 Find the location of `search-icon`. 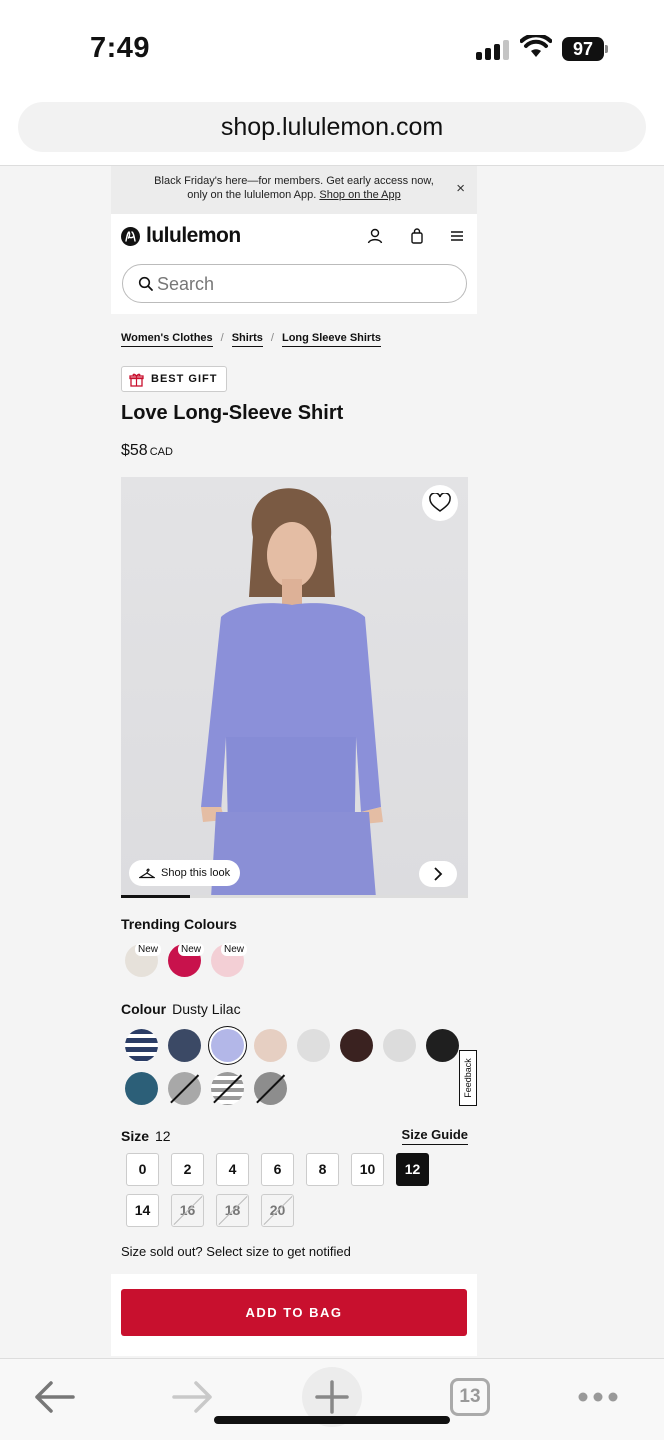

search-icon is located at coordinates (145, 283).